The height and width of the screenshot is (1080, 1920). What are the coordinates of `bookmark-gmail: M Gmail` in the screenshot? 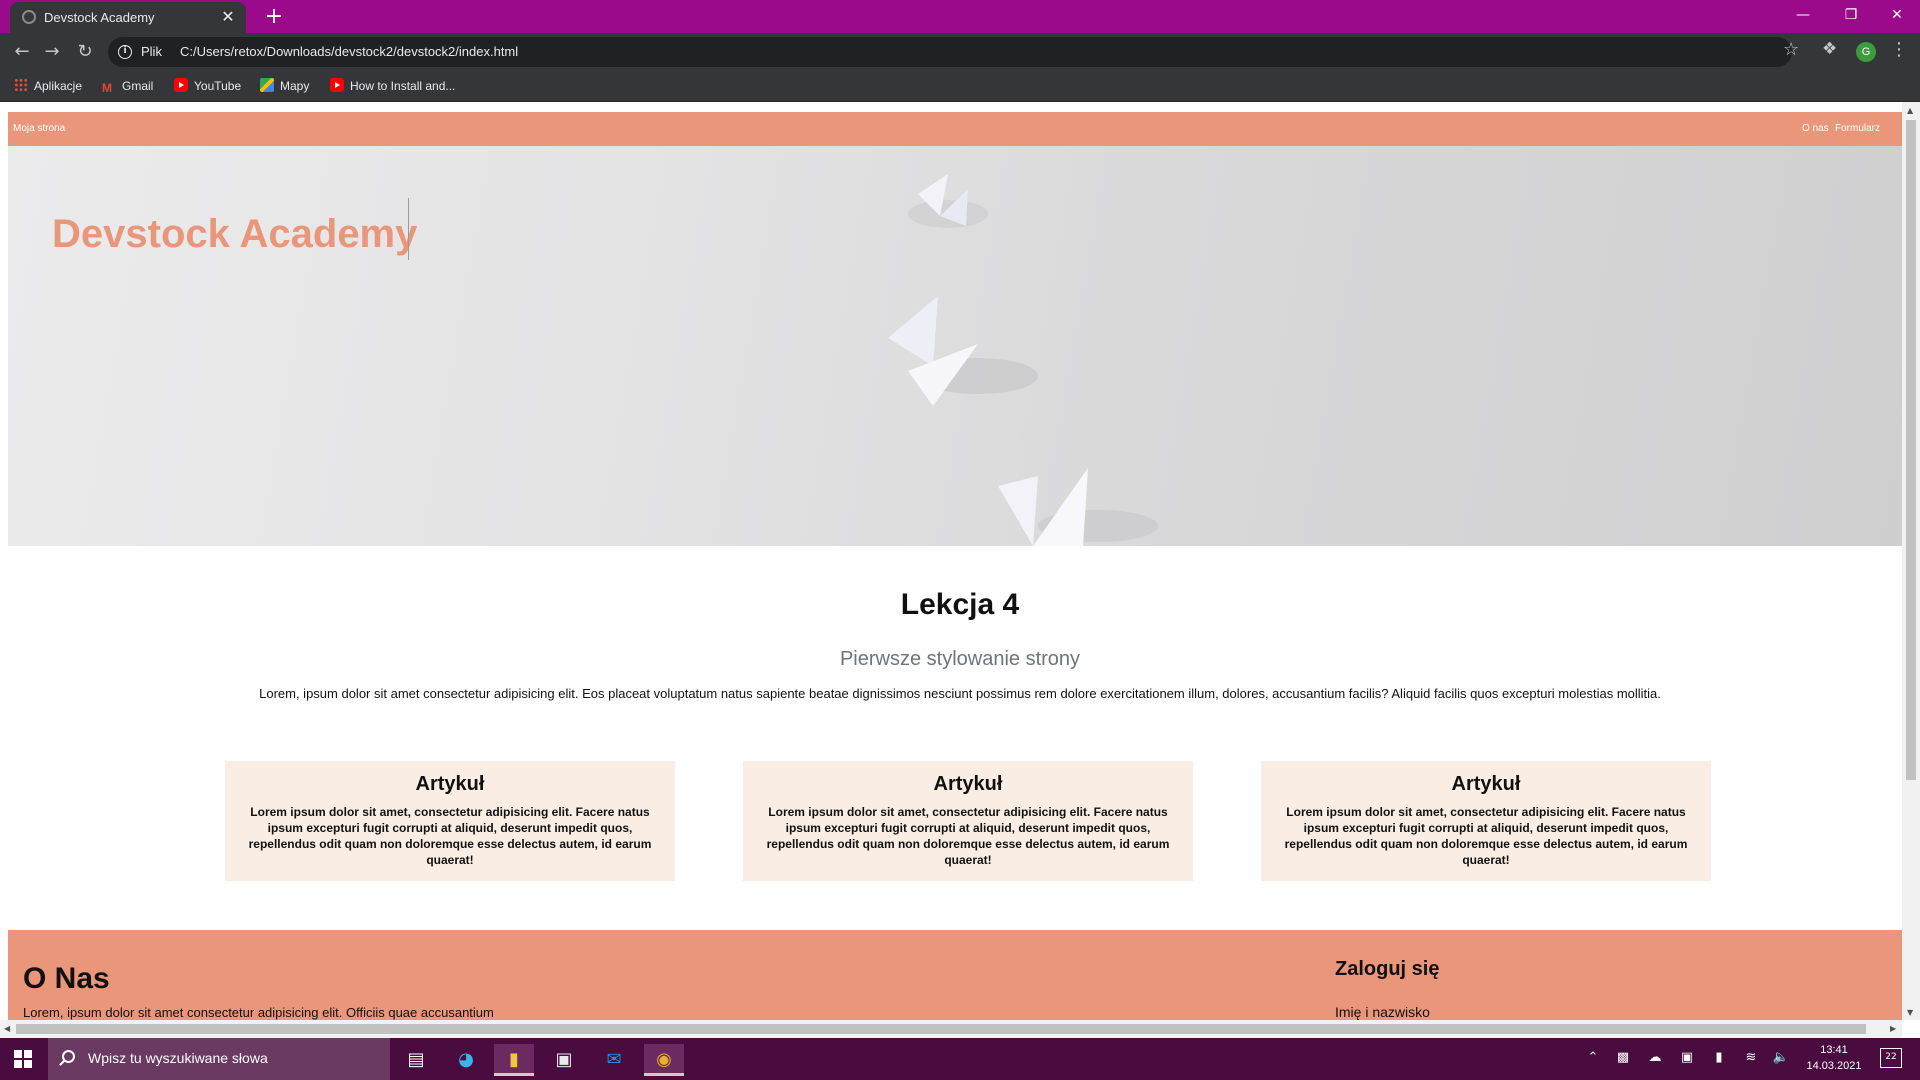 It's located at (127, 86).